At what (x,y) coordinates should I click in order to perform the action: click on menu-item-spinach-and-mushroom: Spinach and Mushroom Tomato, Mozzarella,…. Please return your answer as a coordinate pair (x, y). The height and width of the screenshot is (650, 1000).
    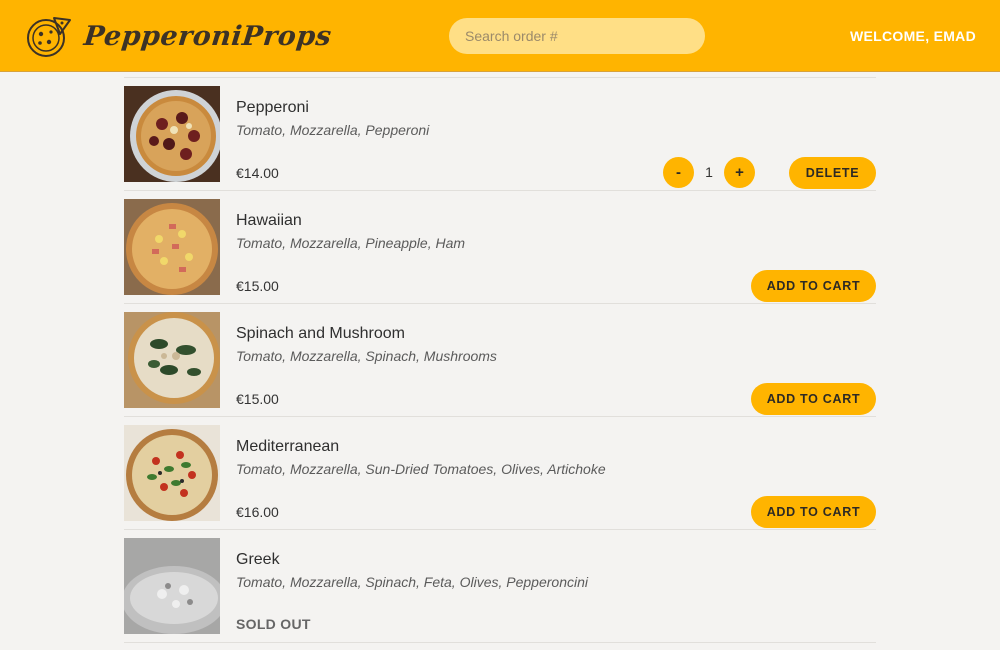
    Looking at the image, I should click on (500, 360).